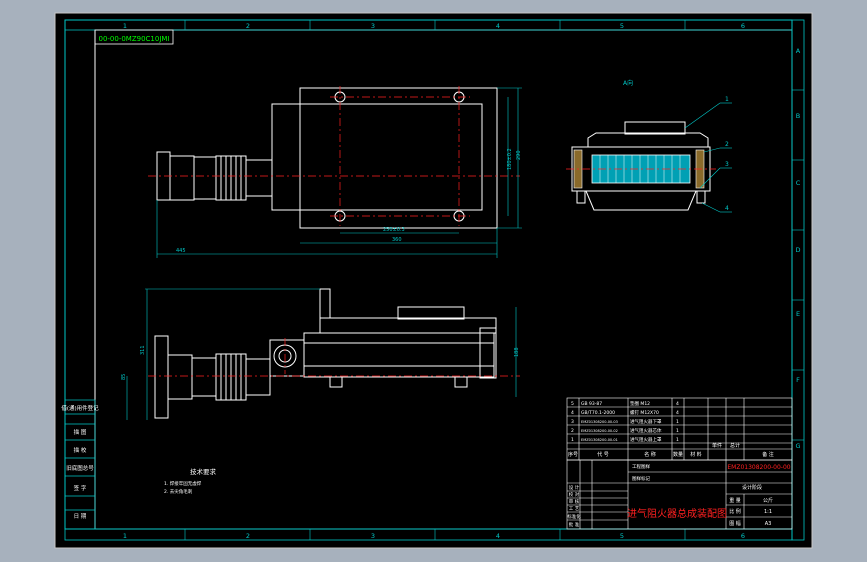 The width and height of the screenshot is (867, 562). I want to click on sign-label: 审 核, so click(574, 501).